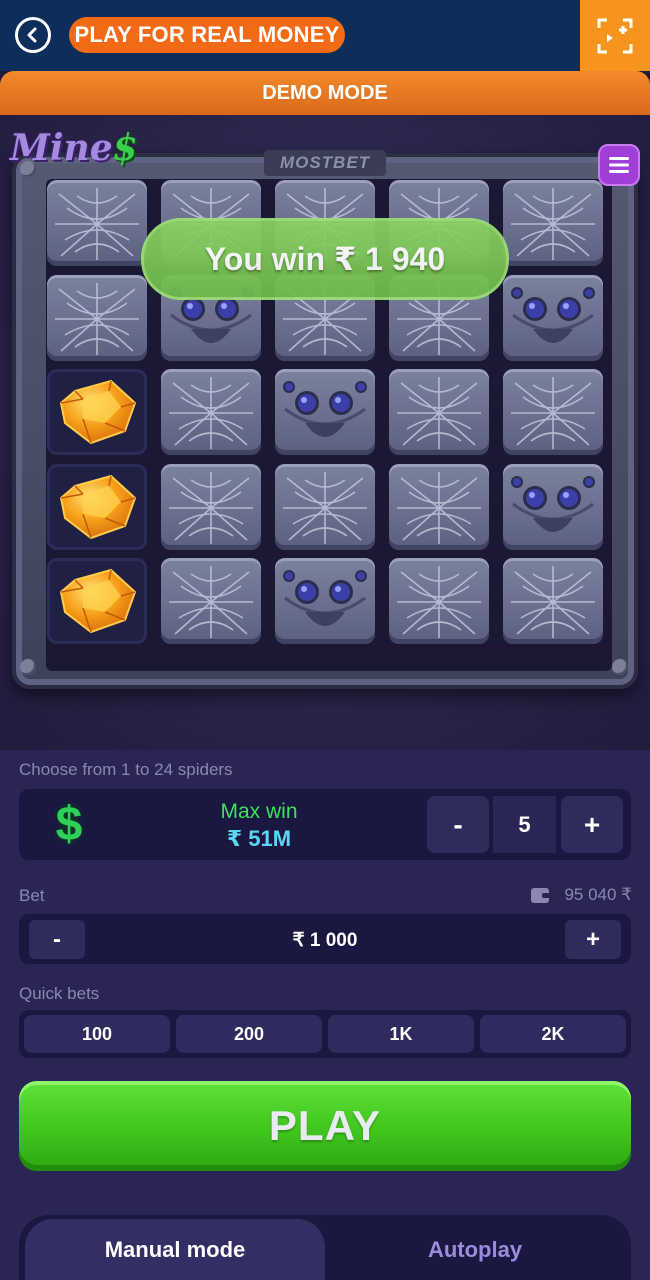 Image resolution: width=650 pixels, height=1280 pixels. What do you see at coordinates (598, 894) in the screenshot?
I see `balance-value: 95 040 ₹` at bounding box center [598, 894].